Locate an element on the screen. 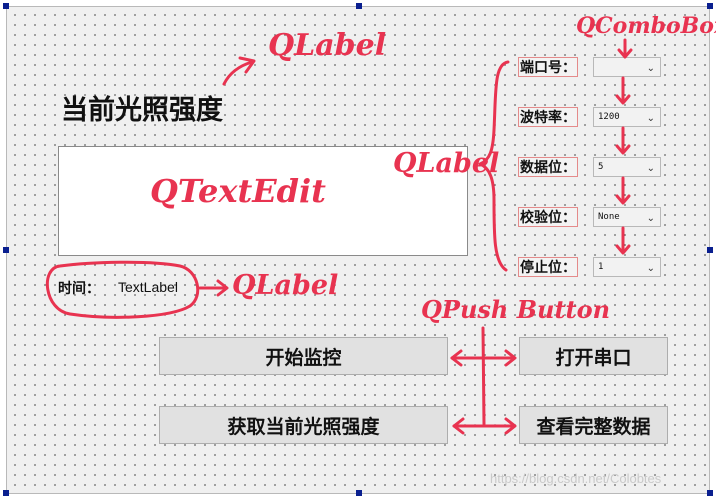  watermark-text: https://blog.csdn.net/Colobtes is located at coordinates (576, 478).